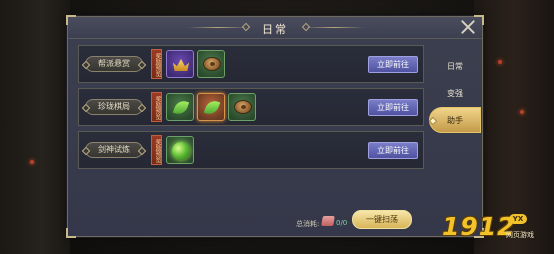 The height and width of the screenshot is (254, 554). What do you see at coordinates (479, 226) in the screenshot?
I see `watermark-logo-number: 1912` at bounding box center [479, 226].